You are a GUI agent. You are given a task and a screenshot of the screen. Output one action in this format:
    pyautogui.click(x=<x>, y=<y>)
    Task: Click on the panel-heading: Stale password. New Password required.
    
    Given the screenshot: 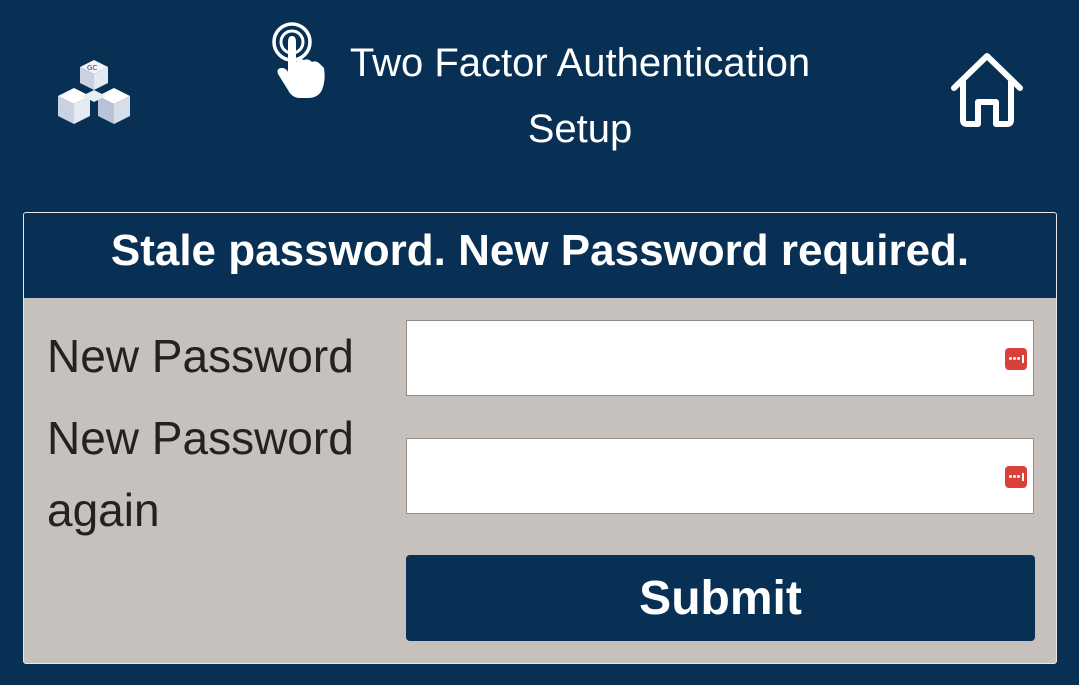 What is the action you would take?
    pyautogui.click(x=540, y=255)
    